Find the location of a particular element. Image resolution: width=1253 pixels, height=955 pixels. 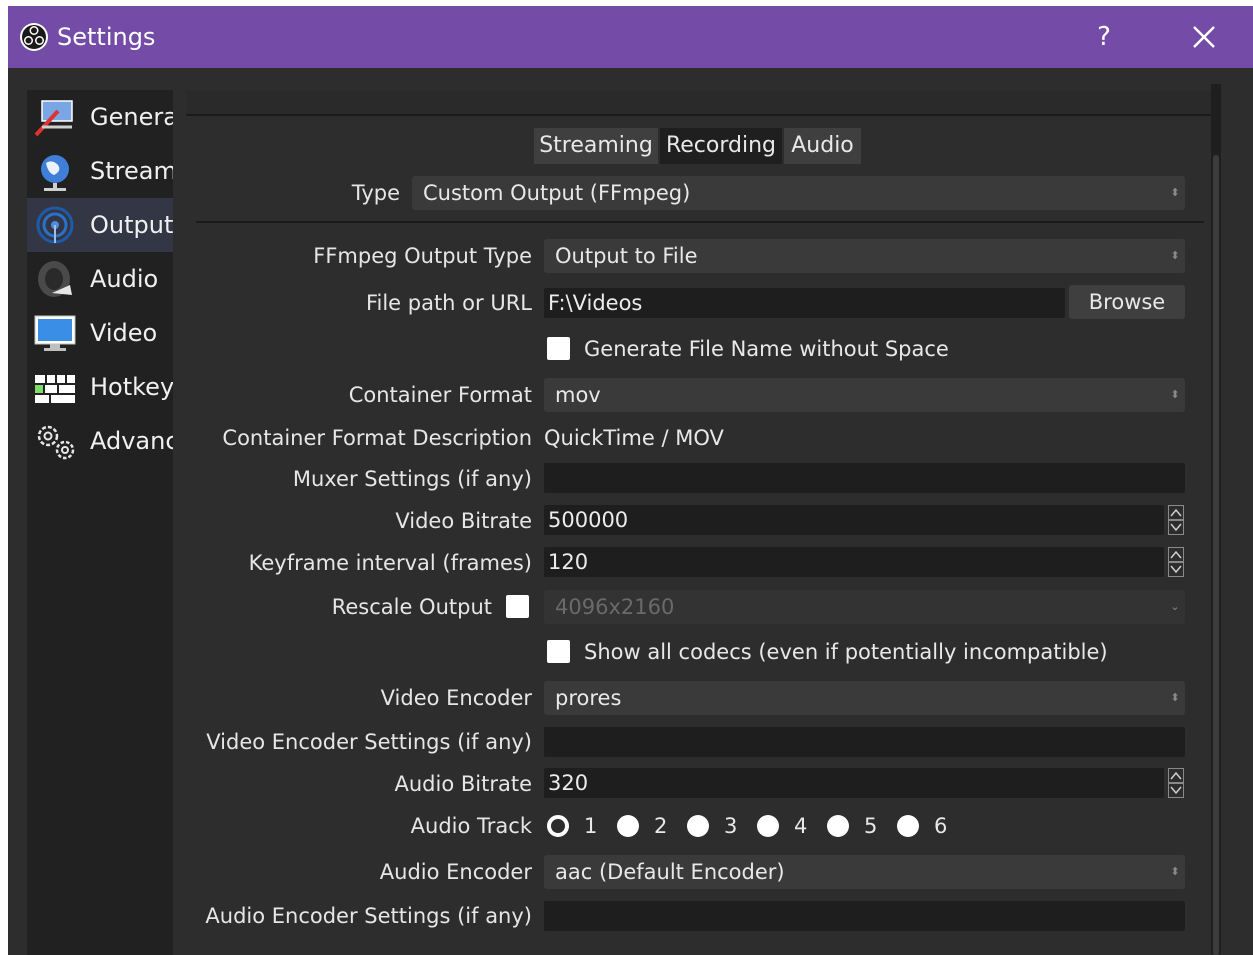

browse-button: Browse is located at coordinates (1127, 302).